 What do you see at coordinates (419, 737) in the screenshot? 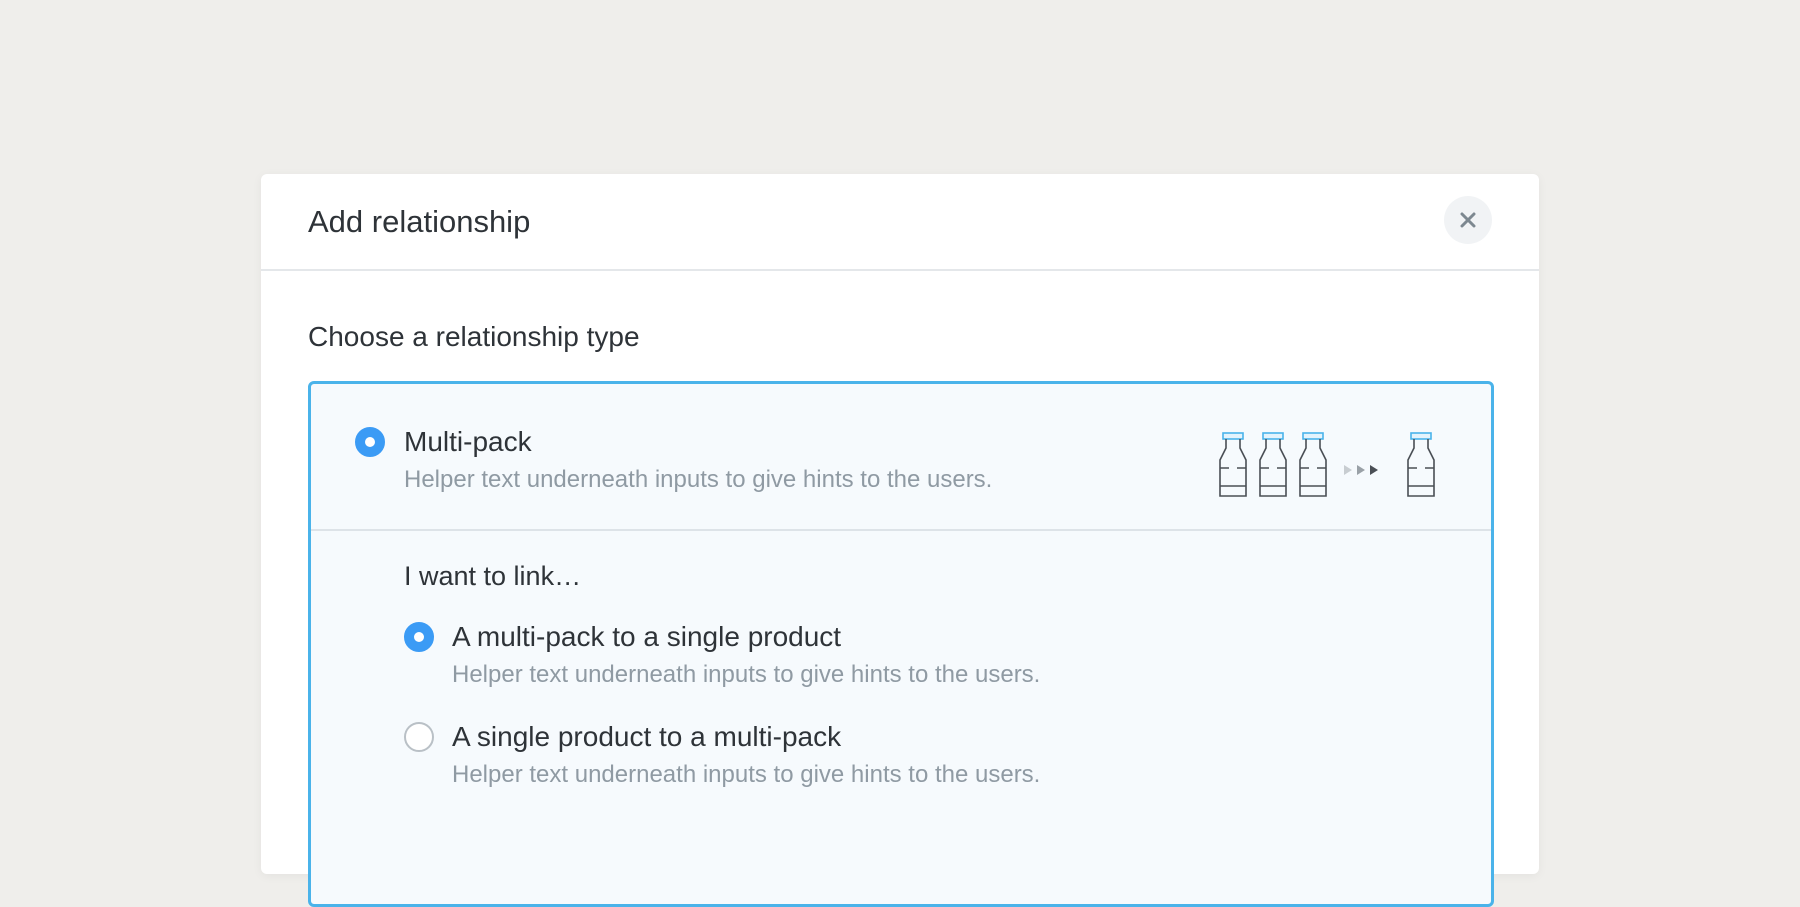
I see `choice-single-to-multipack-radio` at bounding box center [419, 737].